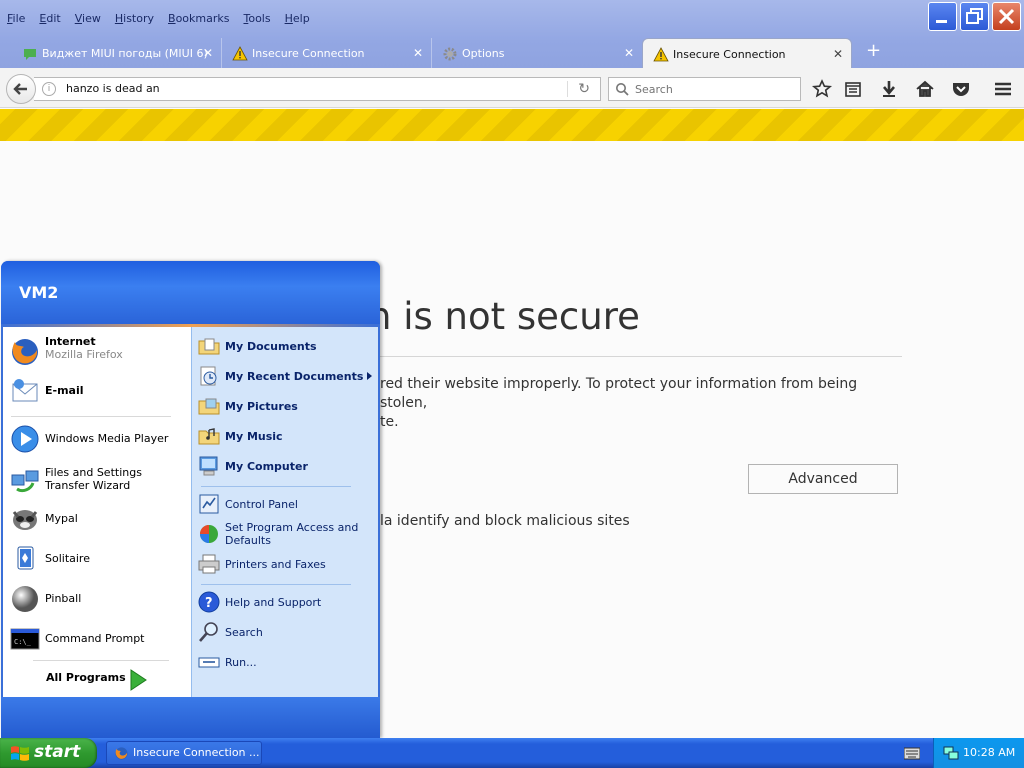 The height and width of the screenshot is (768, 1024). What do you see at coordinates (93, 479) in the screenshot?
I see `item-label: Files and Settings Transfer Wizard` at bounding box center [93, 479].